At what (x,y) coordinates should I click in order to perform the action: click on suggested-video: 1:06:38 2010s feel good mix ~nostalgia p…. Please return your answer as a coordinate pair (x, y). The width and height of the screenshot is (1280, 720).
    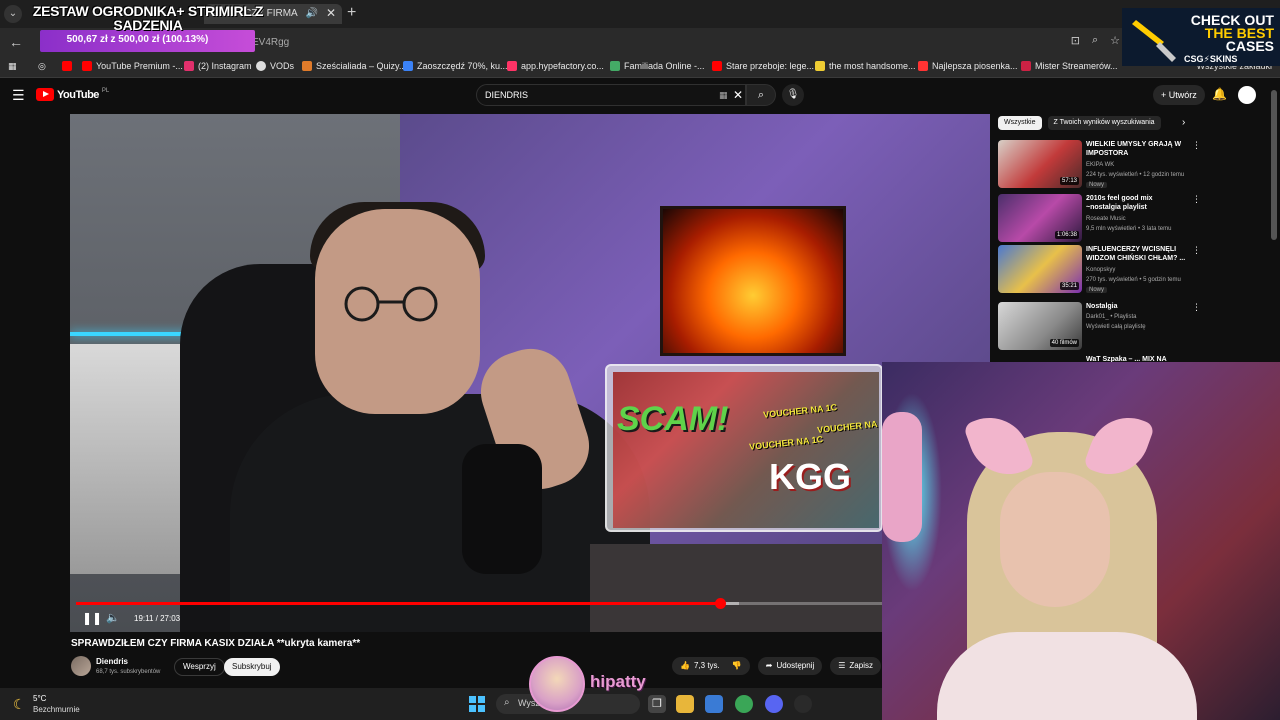
    Looking at the image, I should click on (1103, 220).